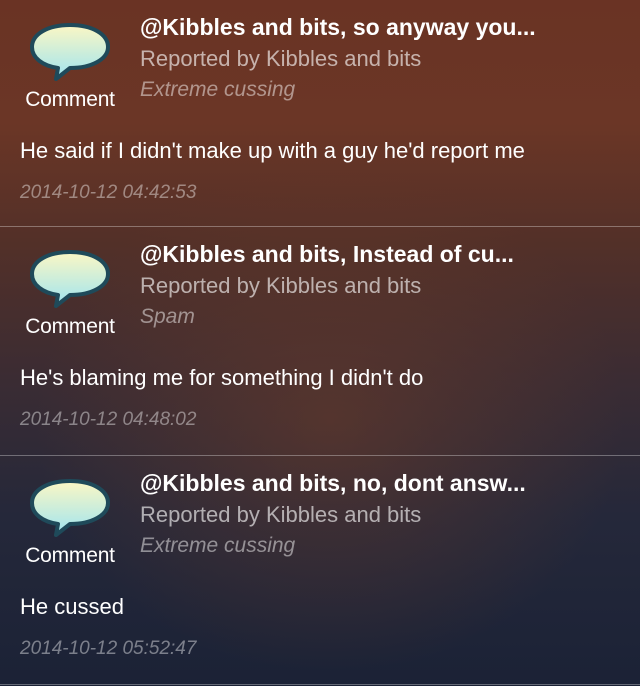  I want to click on report-timestamp: 2014-10-12 04:48:02, so click(108, 419).